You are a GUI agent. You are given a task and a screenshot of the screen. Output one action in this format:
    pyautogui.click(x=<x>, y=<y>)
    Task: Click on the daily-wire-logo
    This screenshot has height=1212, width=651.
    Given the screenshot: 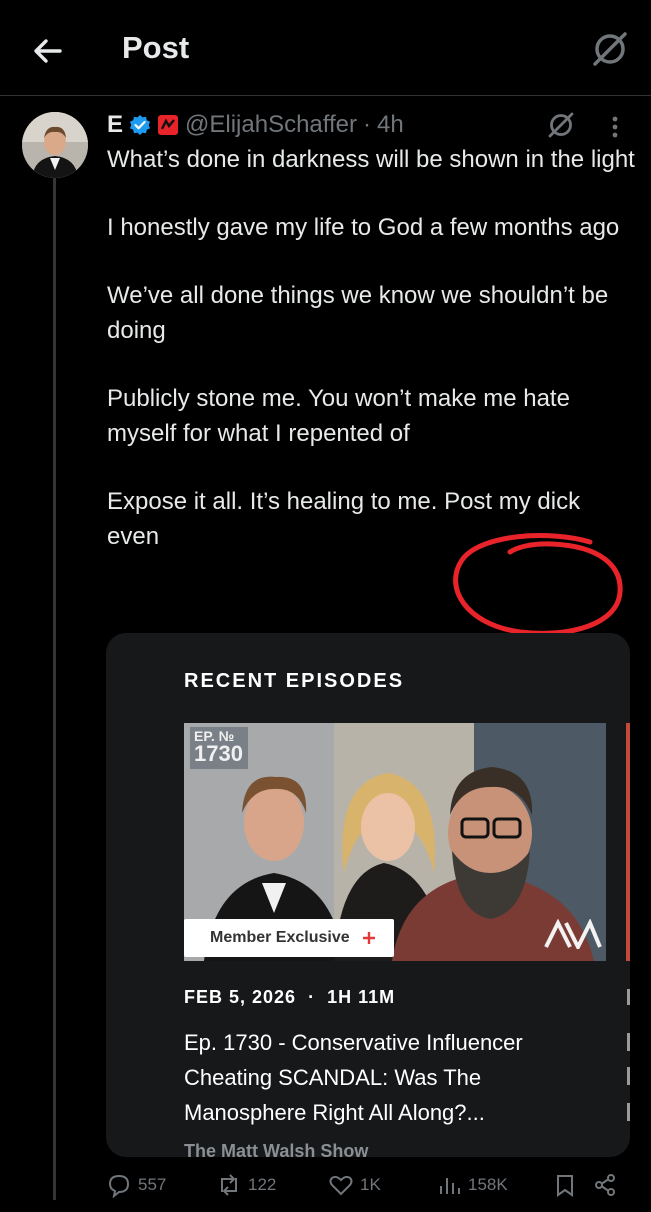 What is the action you would take?
    pyautogui.click(x=573, y=934)
    